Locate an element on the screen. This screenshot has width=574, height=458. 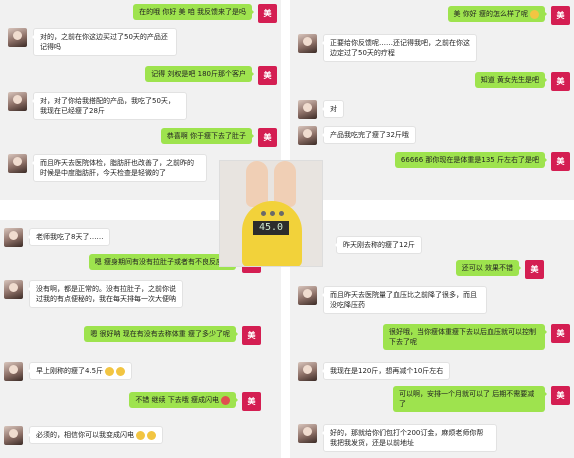
message-bubble: 还可以 效果不错 is located at coordinates (488, 268).